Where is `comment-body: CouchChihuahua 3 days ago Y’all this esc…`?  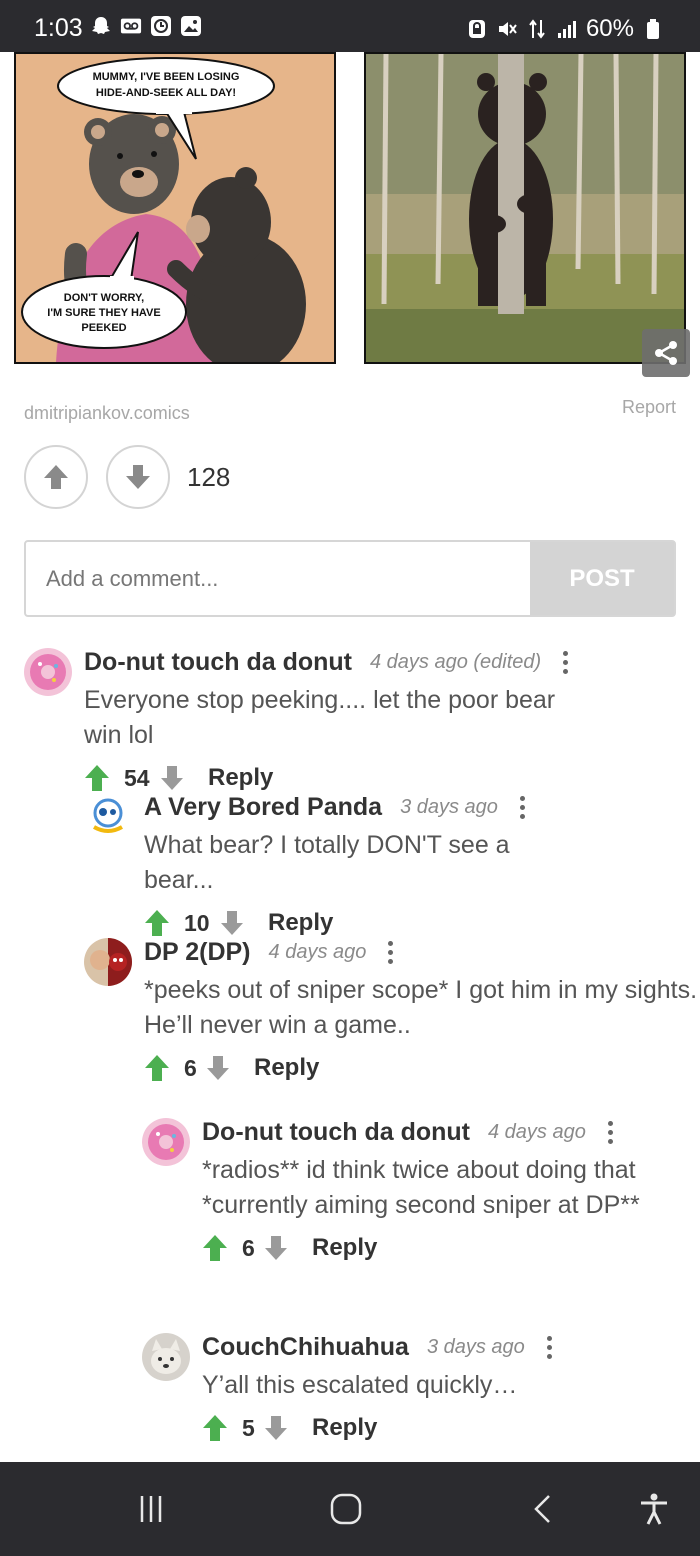 comment-body: CouchChihuahua 3 days ago Y’all this esc… is located at coordinates (377, 1389).